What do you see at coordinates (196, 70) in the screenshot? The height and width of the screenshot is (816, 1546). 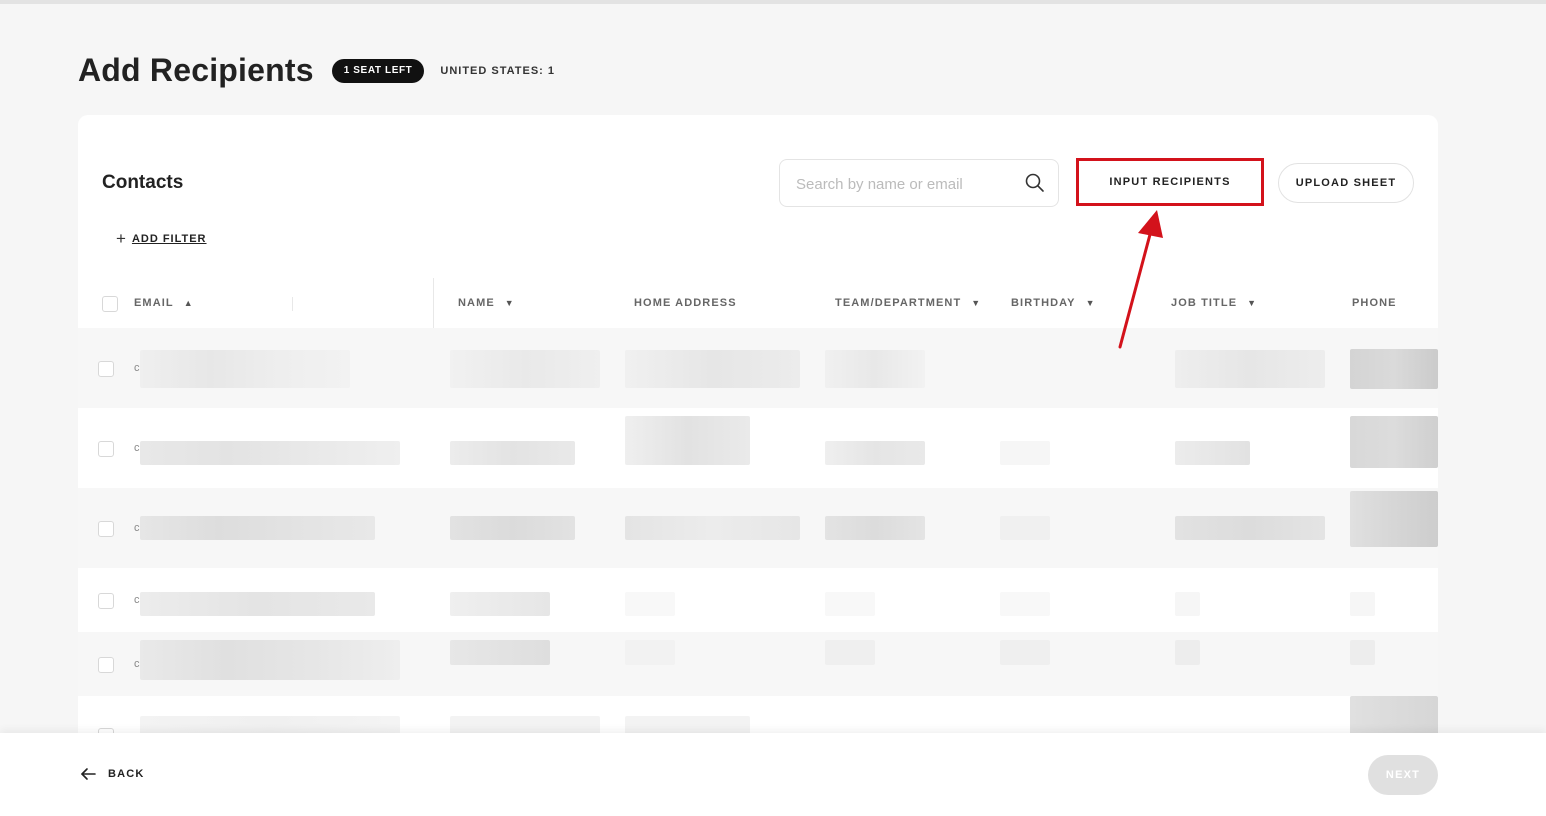 I see `page-title: Add Recipients` at bounding box center [196, 70].